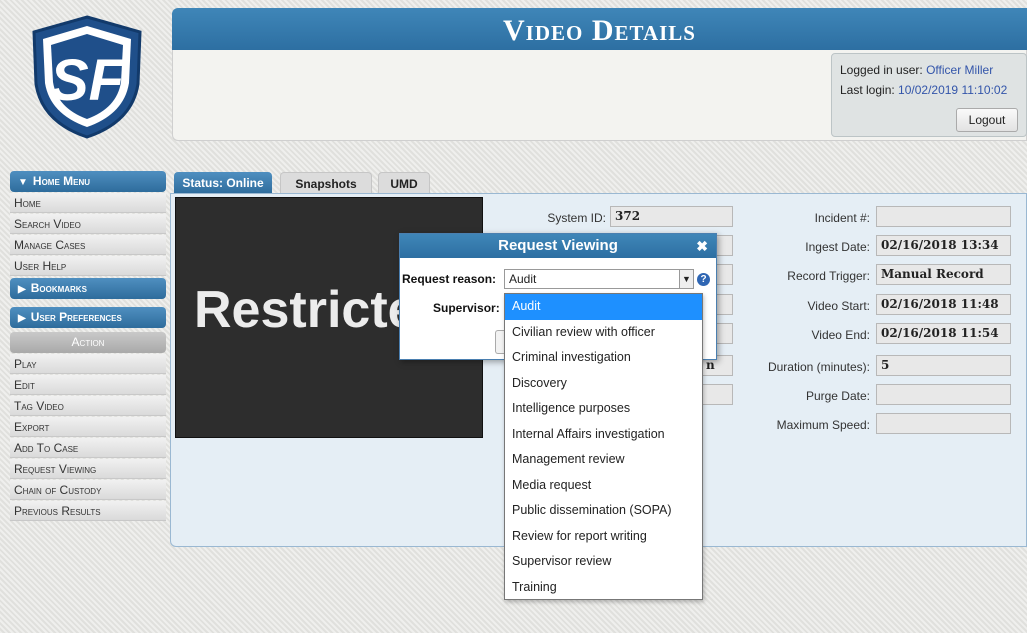 Image resolution: width=1027 pixels, height=633 pixels. Describe the element at coordinates (603, 358) in the screenshot. I see `dropdown-option-criminal-investigation: Criminal investigation` at that location.